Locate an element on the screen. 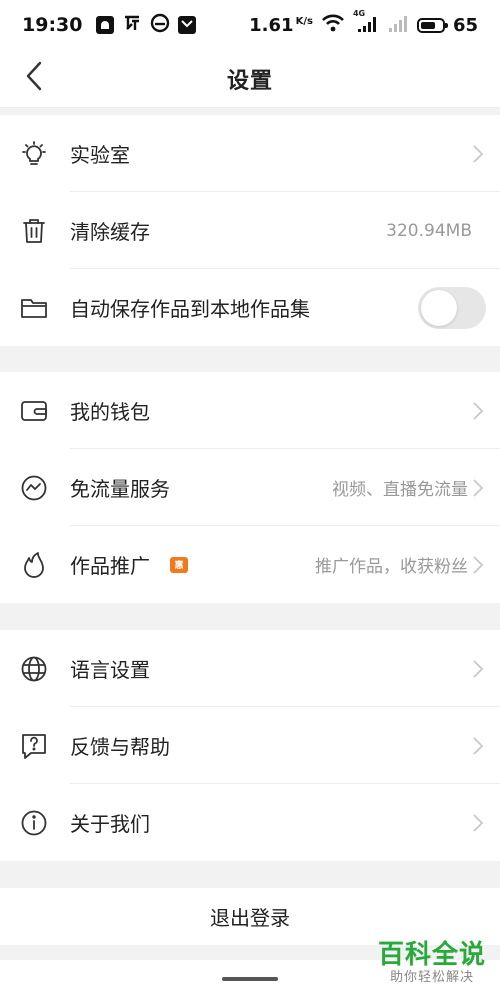 The height and width of the screenshot is (1000, 500). settings-item-clear-cache: 清除缓存 320.94MB is located at coordinates (250, 230).